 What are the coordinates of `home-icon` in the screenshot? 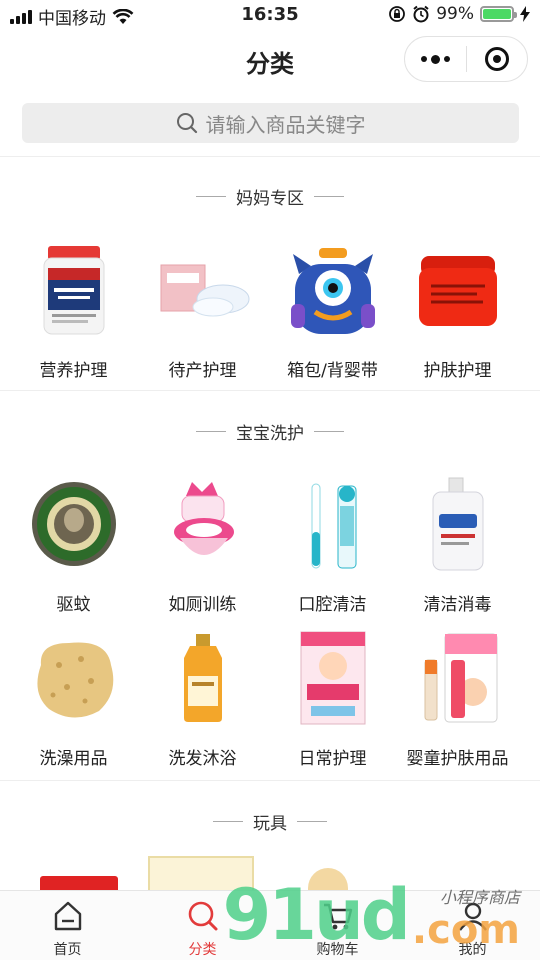 It's located at (67, 916).